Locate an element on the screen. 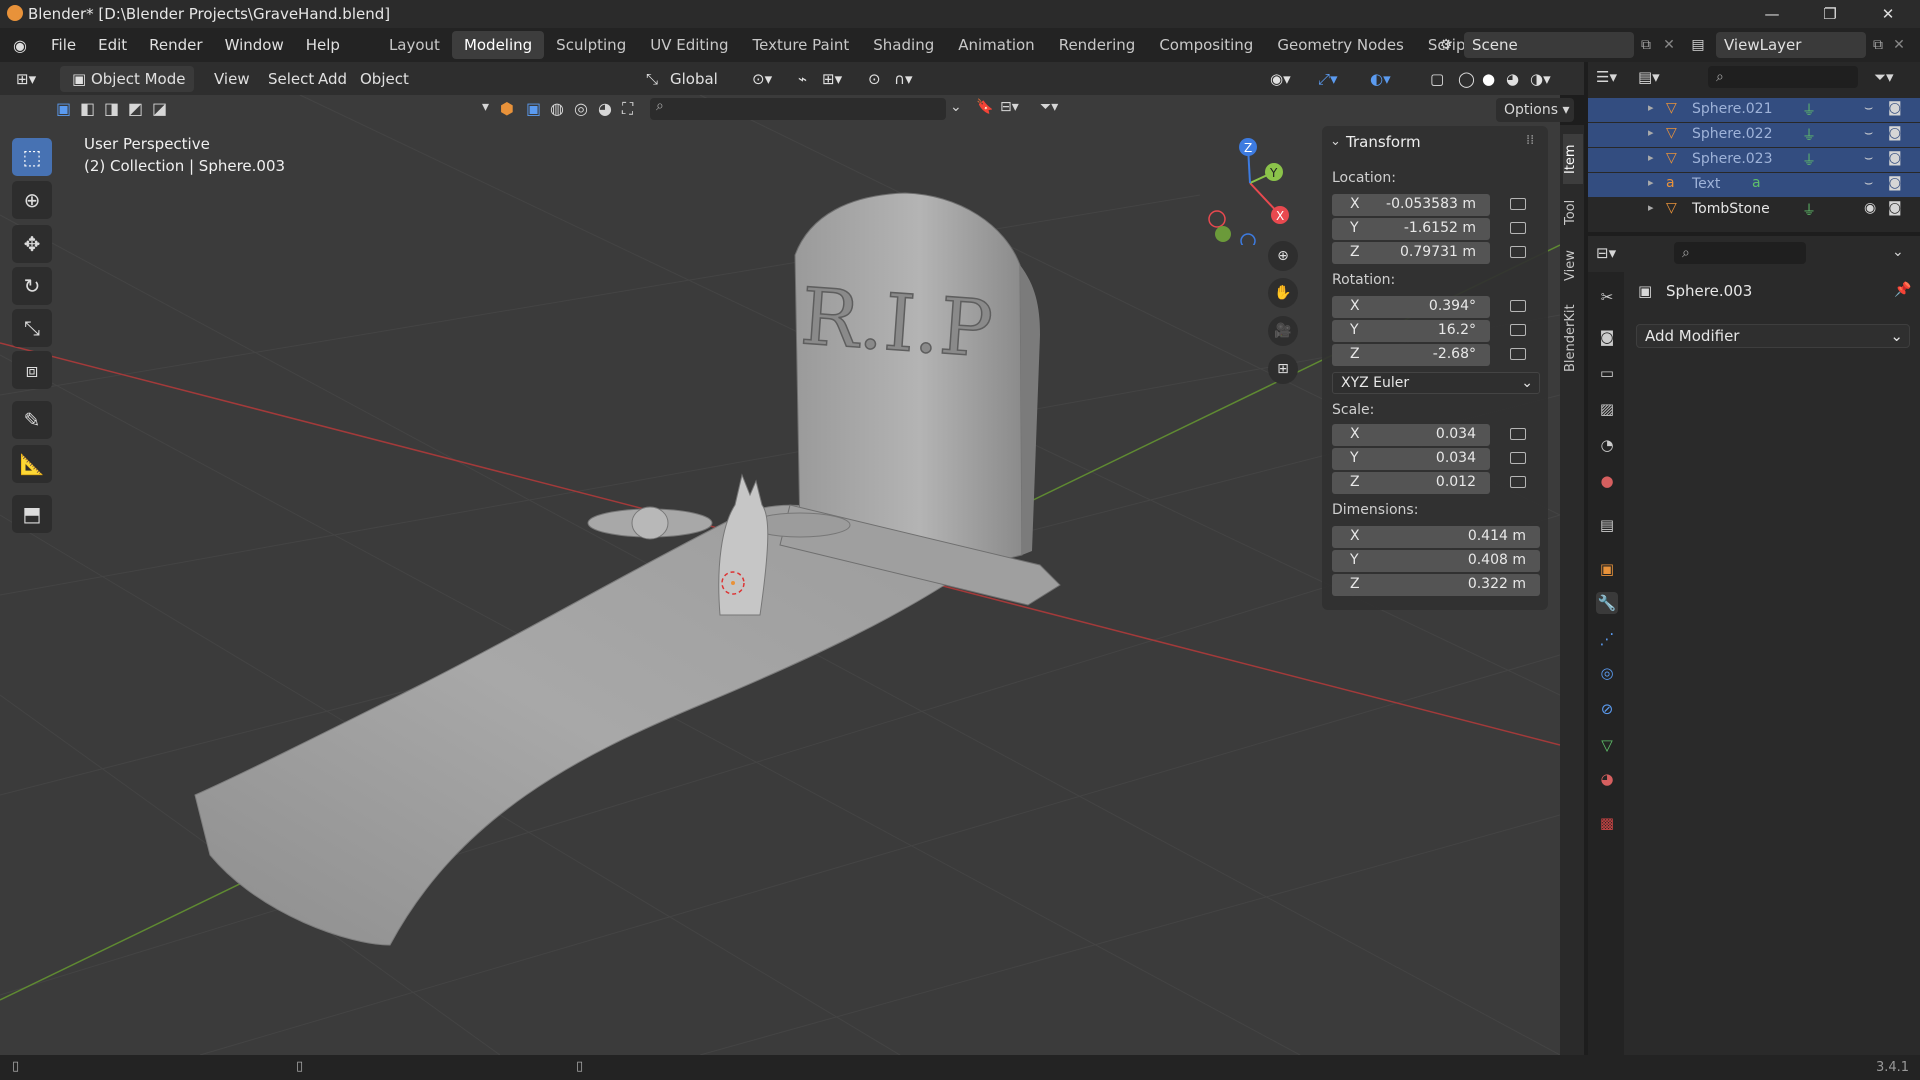 The width and height of the screenshot is (1920, 1080). scale-y-field: Y 0.034 is located at coordinates (1411, 459).